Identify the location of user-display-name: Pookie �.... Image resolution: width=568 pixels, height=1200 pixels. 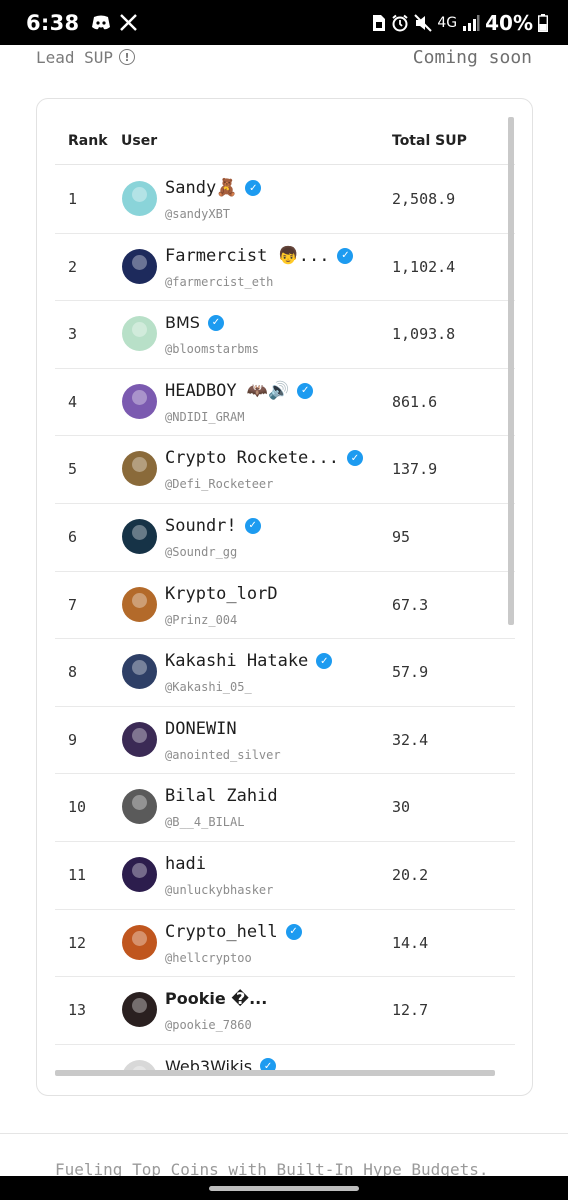
(216, 998).